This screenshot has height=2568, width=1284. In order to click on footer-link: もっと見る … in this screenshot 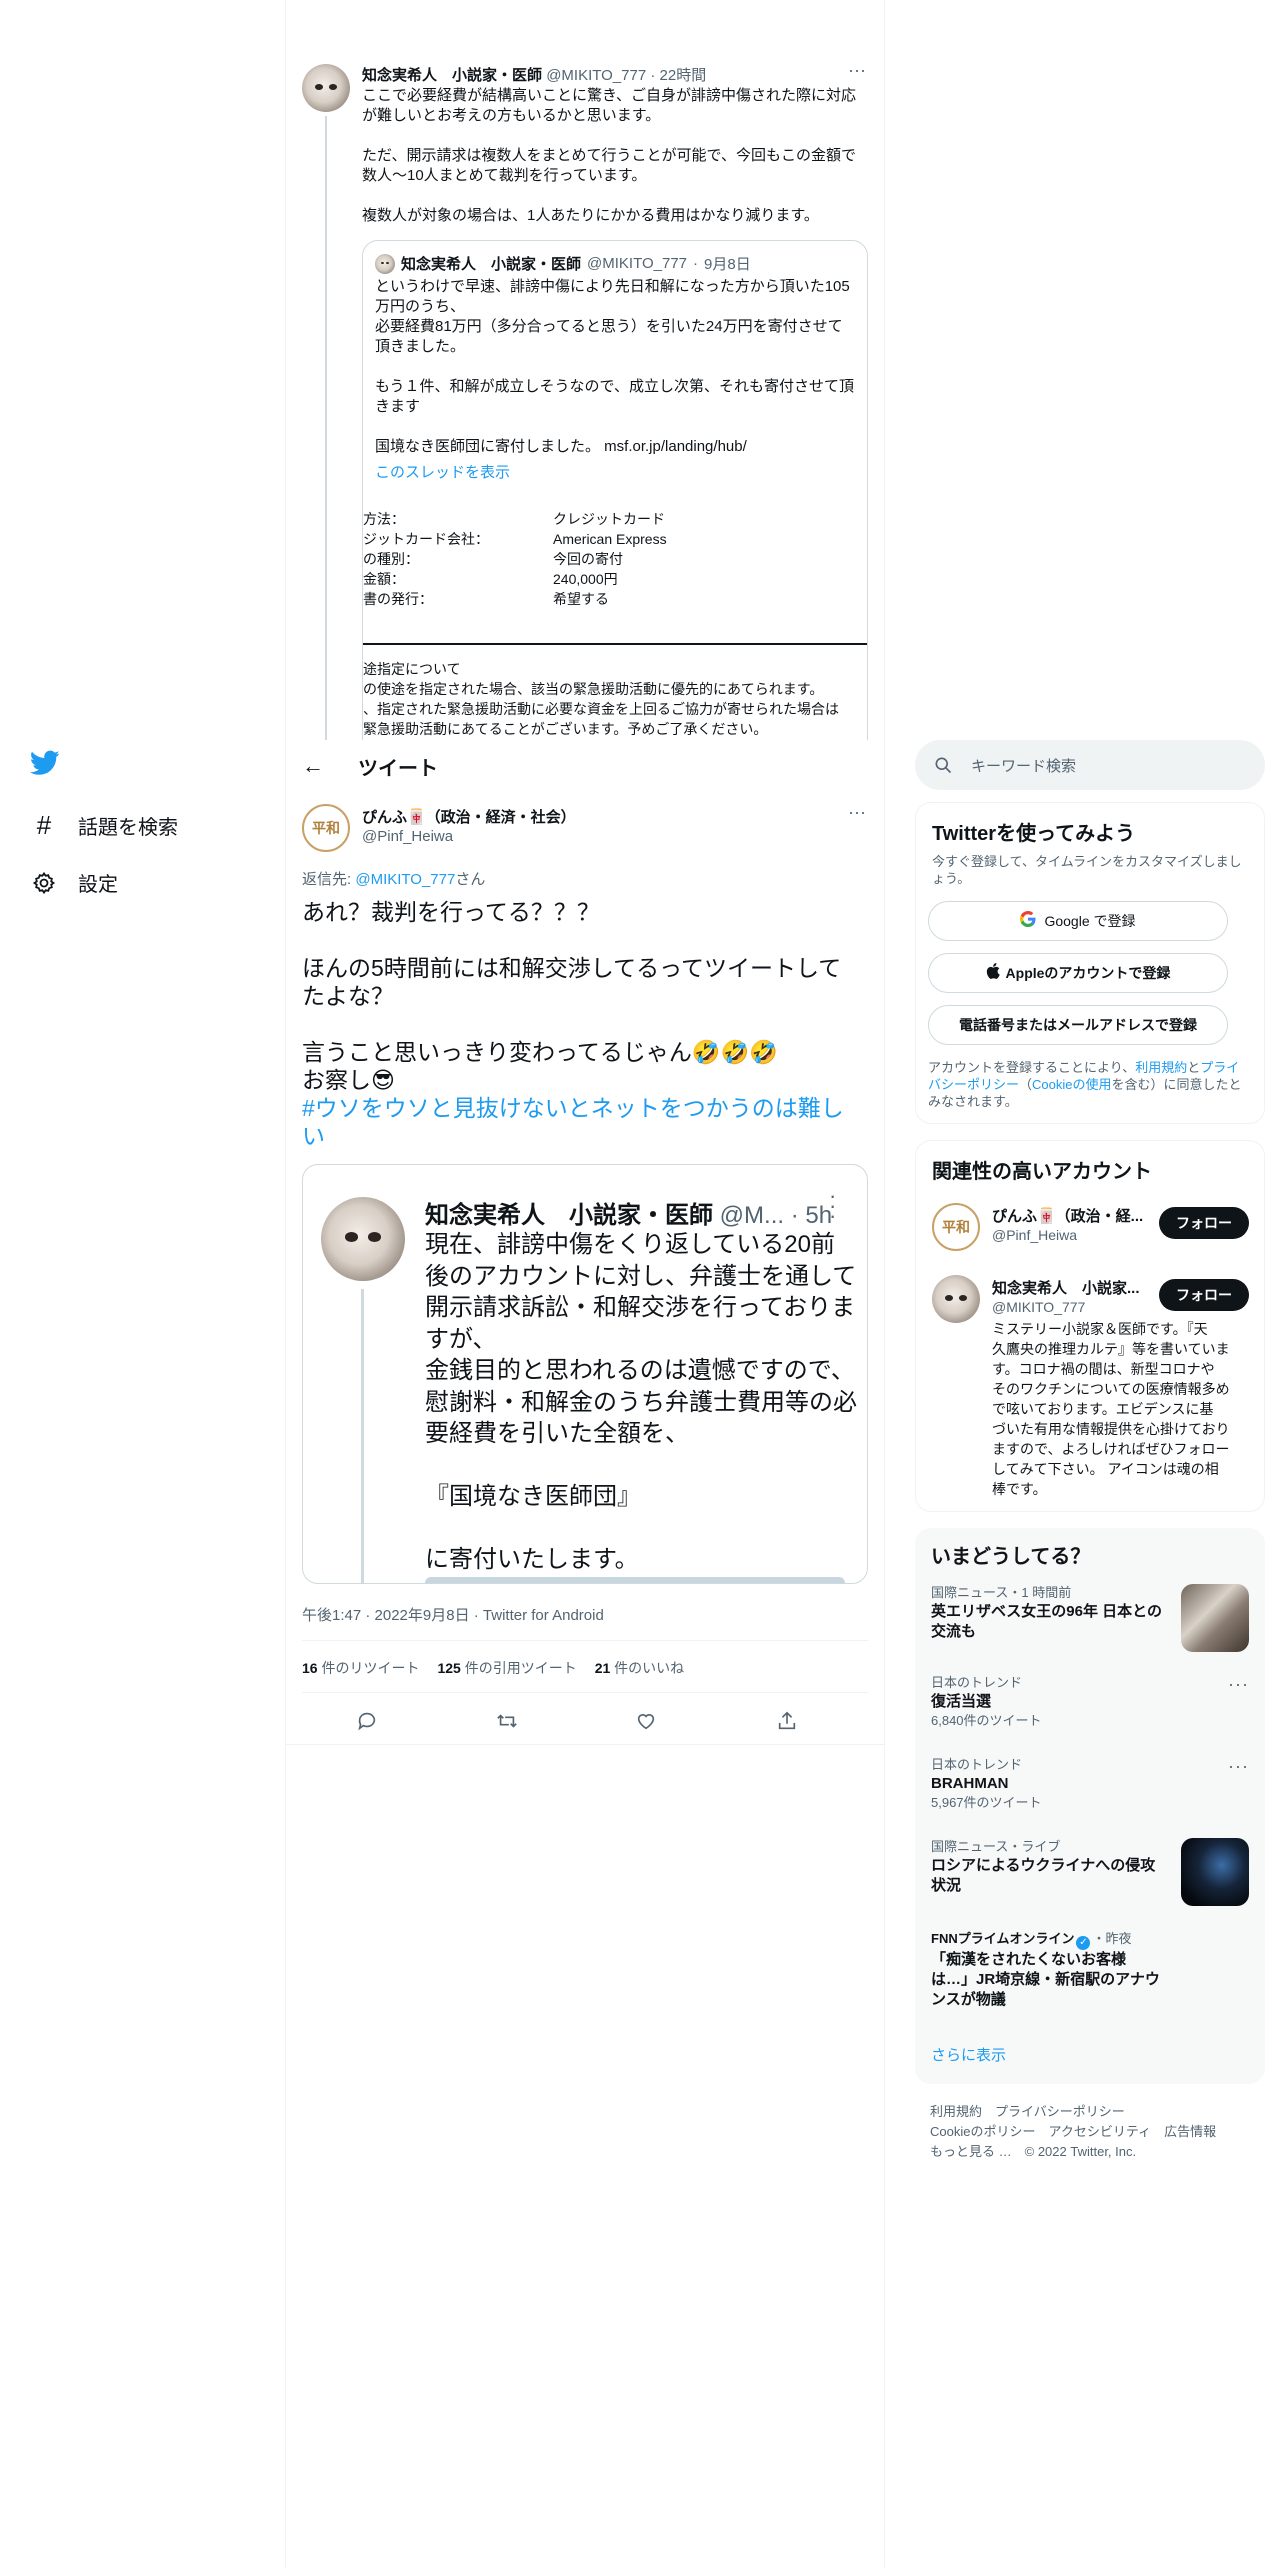, I will do `click(971, 2151)`.